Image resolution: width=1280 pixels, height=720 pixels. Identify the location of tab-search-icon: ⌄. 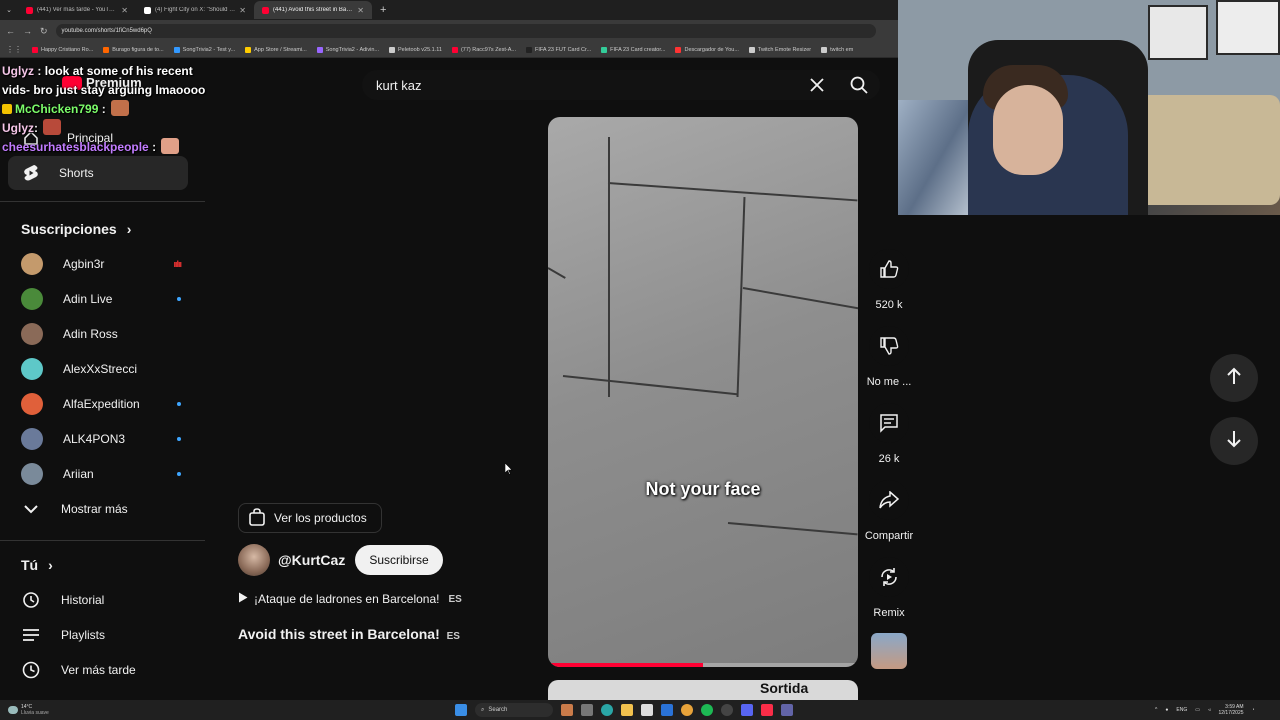
(9, 10).